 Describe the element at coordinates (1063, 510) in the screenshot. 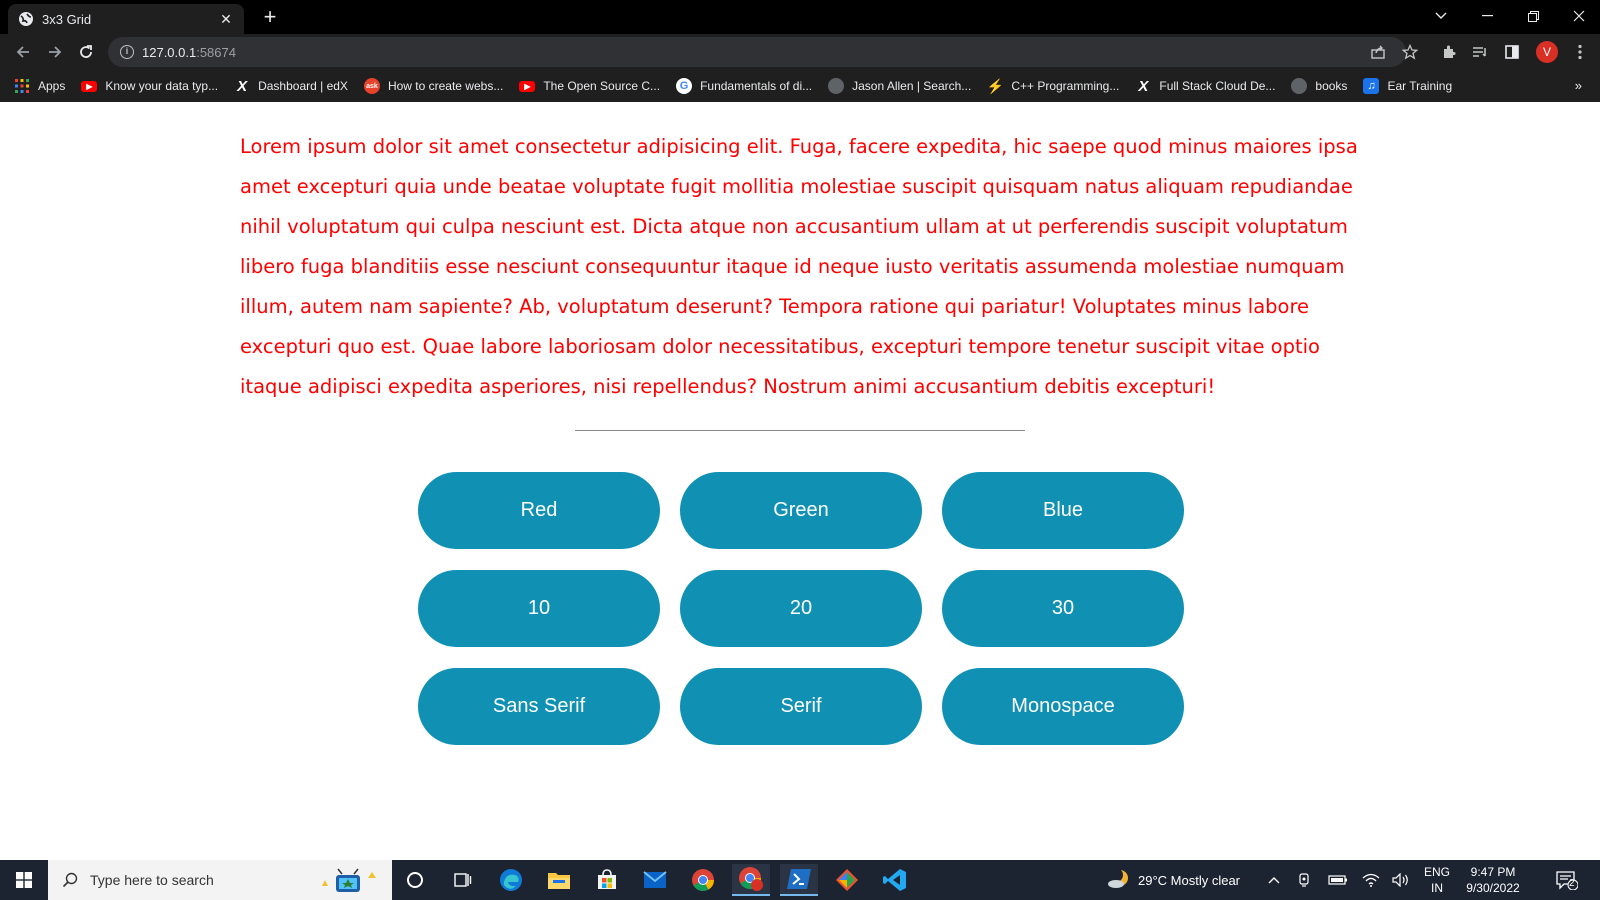

I see `blue-button: Blue` at that location.